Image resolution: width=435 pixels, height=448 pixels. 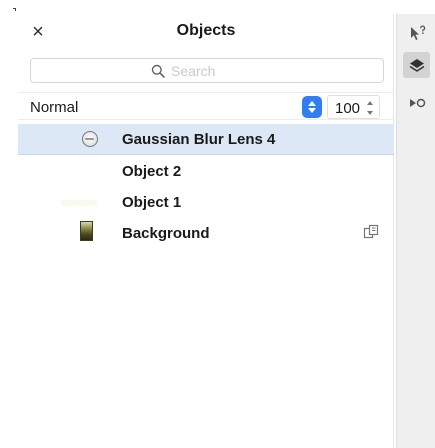 What do you see at coordinates (54, 107) in the screenshot?
I see `blend-mode-select: Normal` at bounding box center [54, 107].